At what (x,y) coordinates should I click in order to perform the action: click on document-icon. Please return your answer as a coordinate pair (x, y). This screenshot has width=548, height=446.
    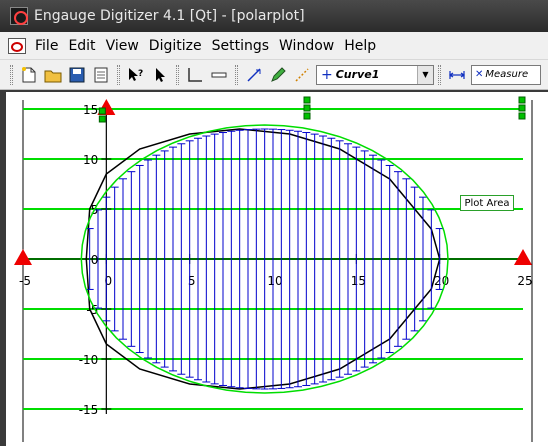
    Looking at the image, I should click on (17, 45).